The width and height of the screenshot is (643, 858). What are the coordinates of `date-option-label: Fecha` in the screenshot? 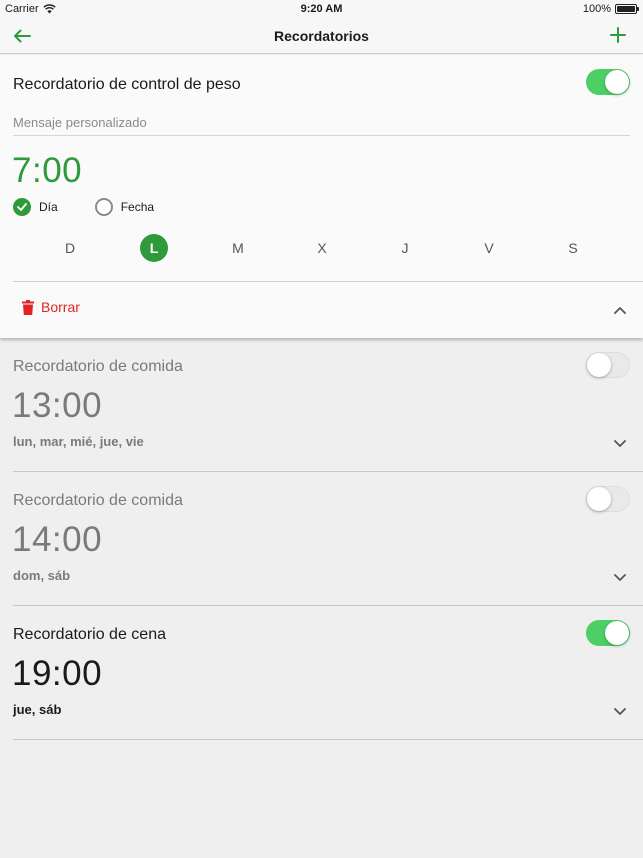 It's located at (137, 207).